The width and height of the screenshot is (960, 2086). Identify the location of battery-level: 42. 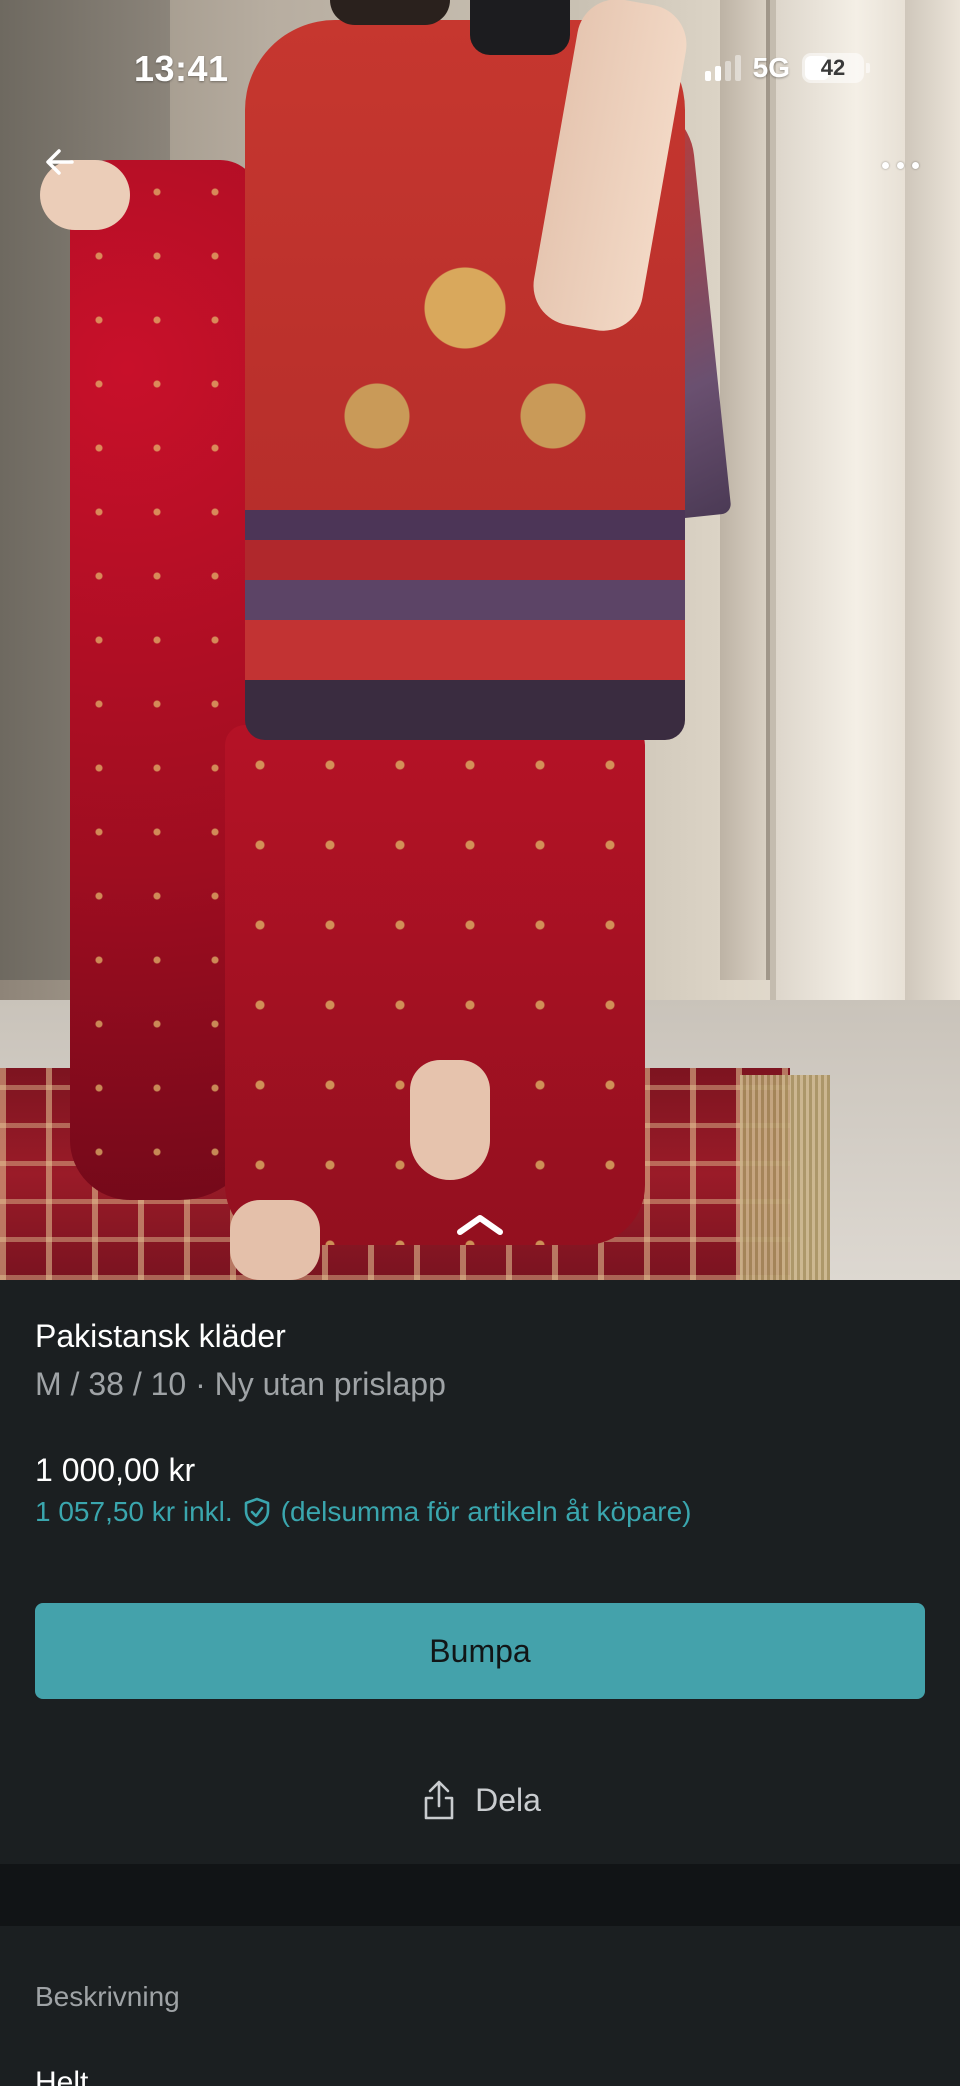
(833, 67).